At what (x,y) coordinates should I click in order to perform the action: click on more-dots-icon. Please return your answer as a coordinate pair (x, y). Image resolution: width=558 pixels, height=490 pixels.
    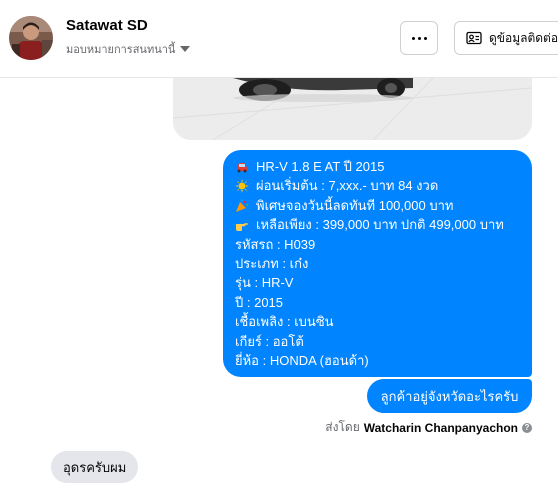
    Looking at the image, I should click on (419, 38).